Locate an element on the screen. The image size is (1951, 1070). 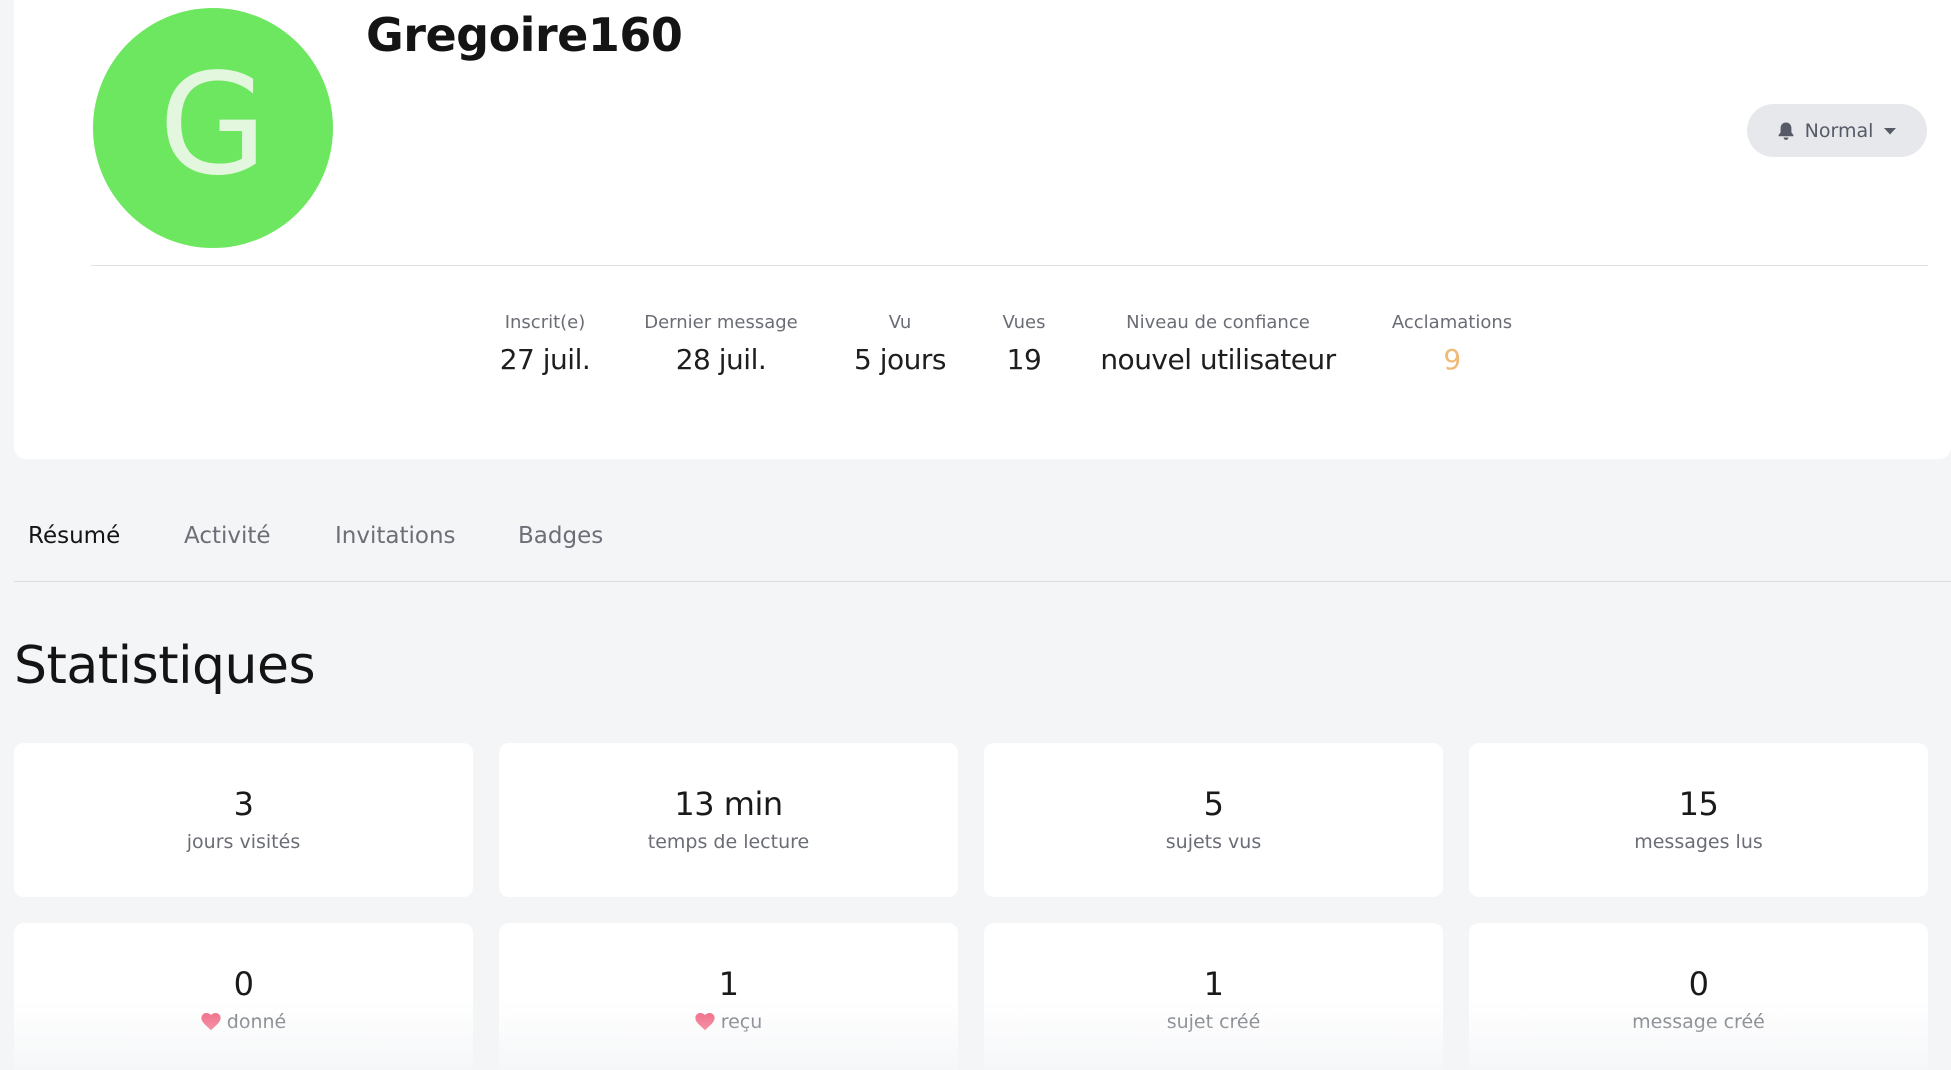
avatar: G is located at coordinates (213, 128).